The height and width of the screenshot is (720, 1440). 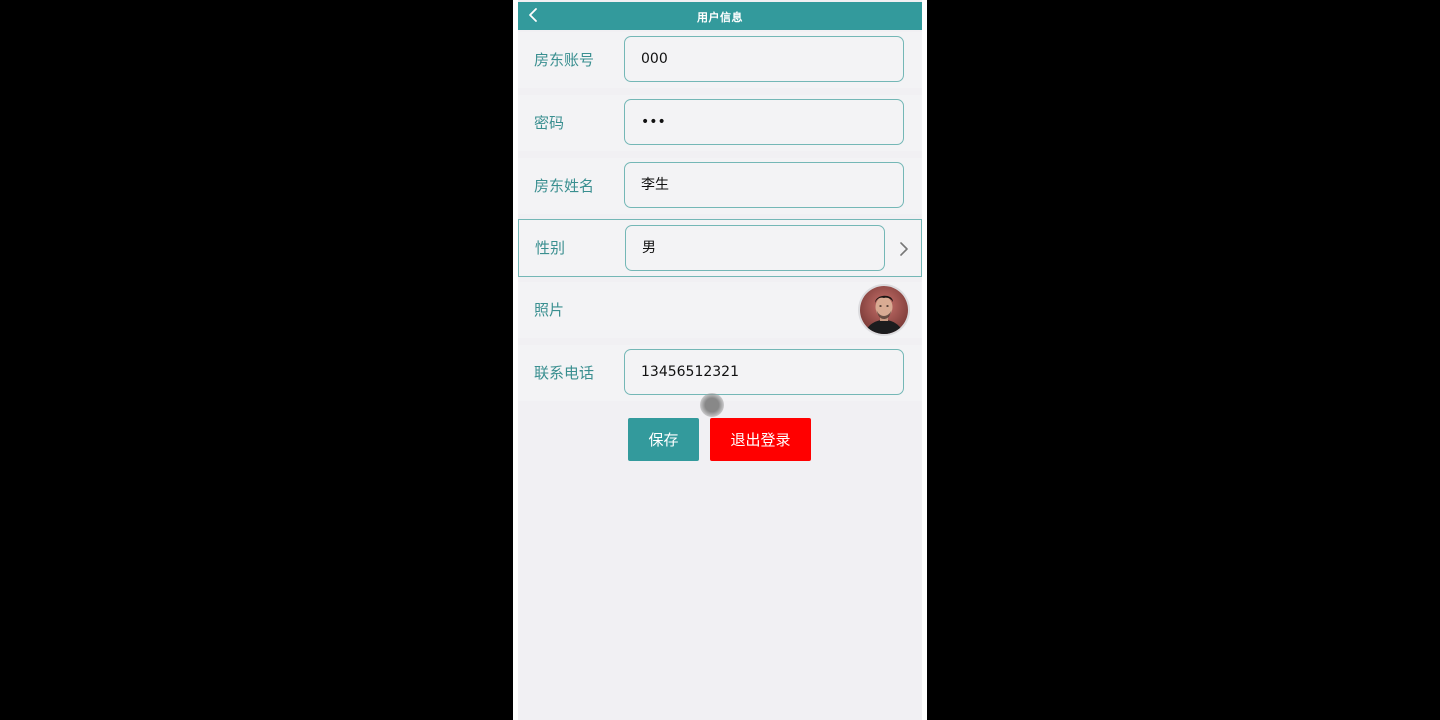 I want to click on form-row-password: 密码 •••, so click(x=720, y=123).